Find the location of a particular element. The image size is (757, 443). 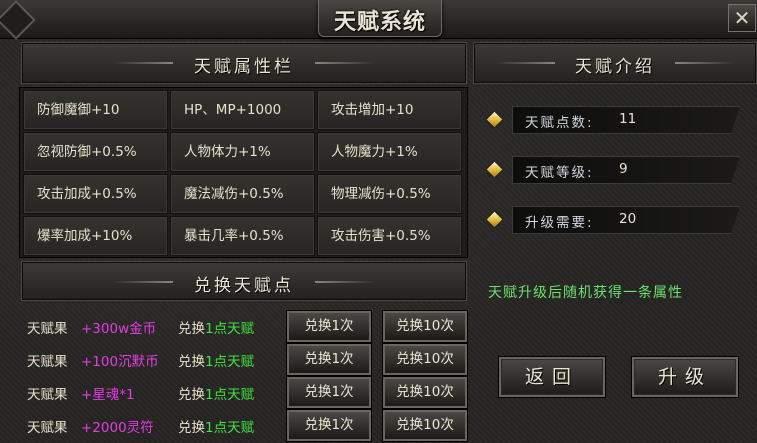

exchange-row: 天赋果 +300w金币 兑换1点天赋 兑换1次 兑换10次 is located at coordinates (243, 326).